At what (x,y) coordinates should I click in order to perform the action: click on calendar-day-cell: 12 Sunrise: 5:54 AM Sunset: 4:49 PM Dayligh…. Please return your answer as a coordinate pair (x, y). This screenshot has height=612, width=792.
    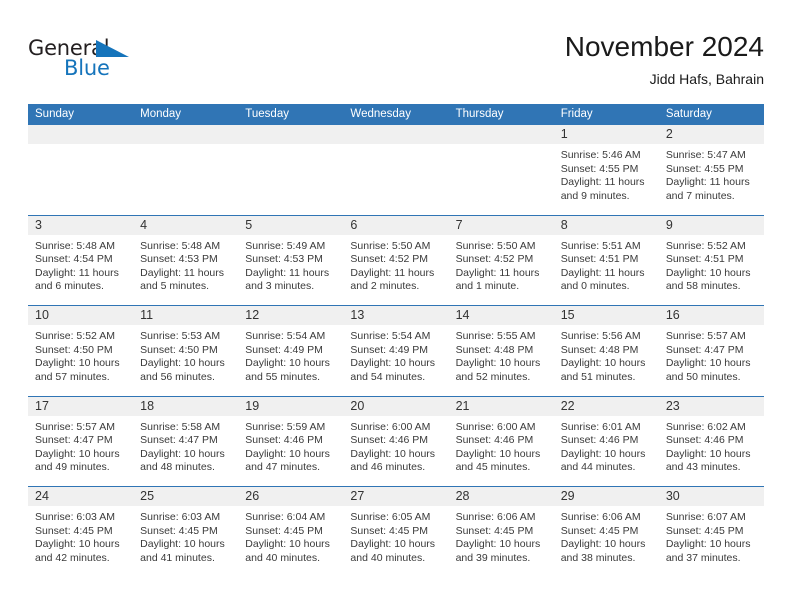
    Looking at the image, I should click on (291, 351).